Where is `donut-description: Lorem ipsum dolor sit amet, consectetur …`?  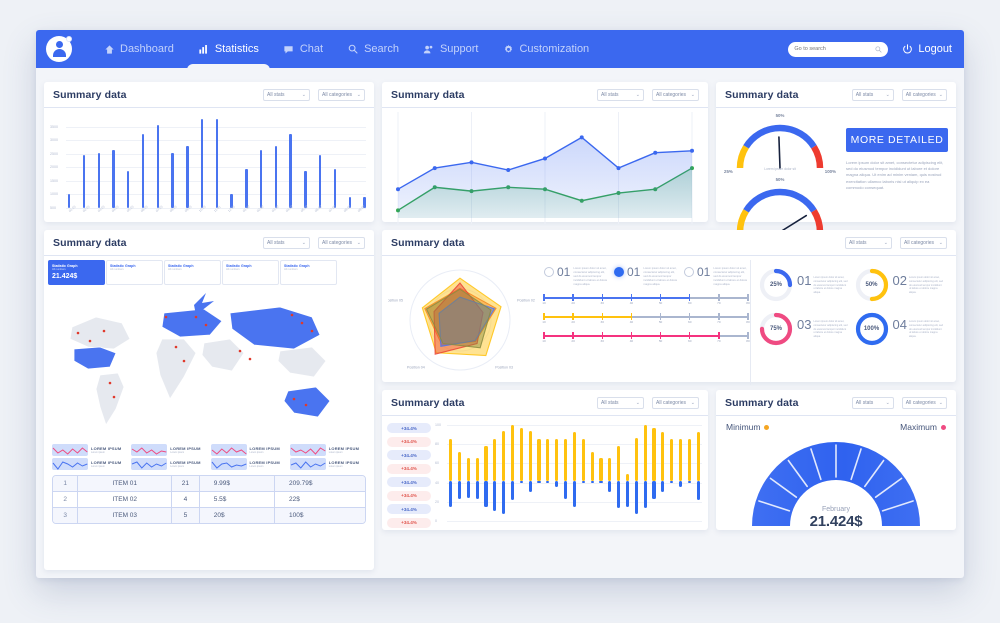 donut-description: Lorem ipsum dolor sit amet, consectetur … is located at coordinates (830, 285).